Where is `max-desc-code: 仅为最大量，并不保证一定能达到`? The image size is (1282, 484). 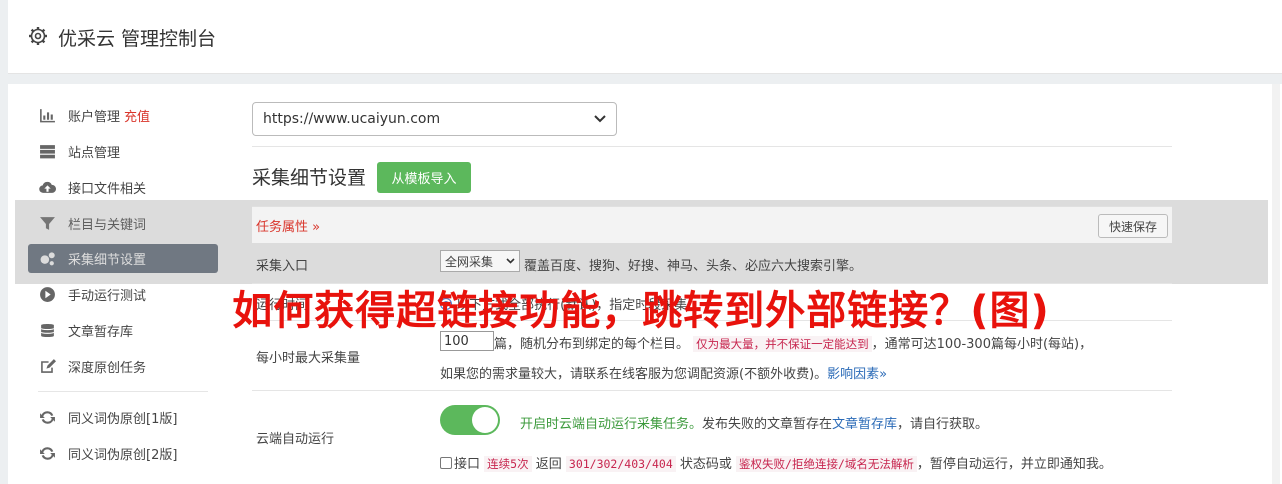
max-desc-code: 仅为最大量，并不保证一定能达到 is located at coordinates (782, 344).